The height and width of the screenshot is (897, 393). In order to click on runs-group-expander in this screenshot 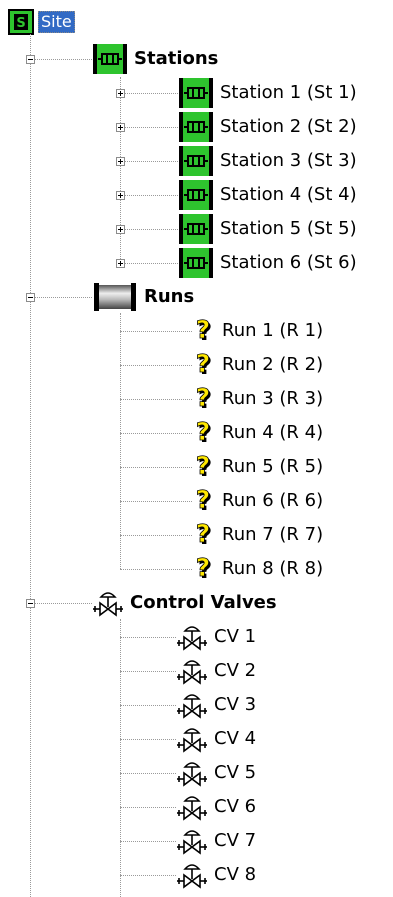, I will do `click(30, 297)`.